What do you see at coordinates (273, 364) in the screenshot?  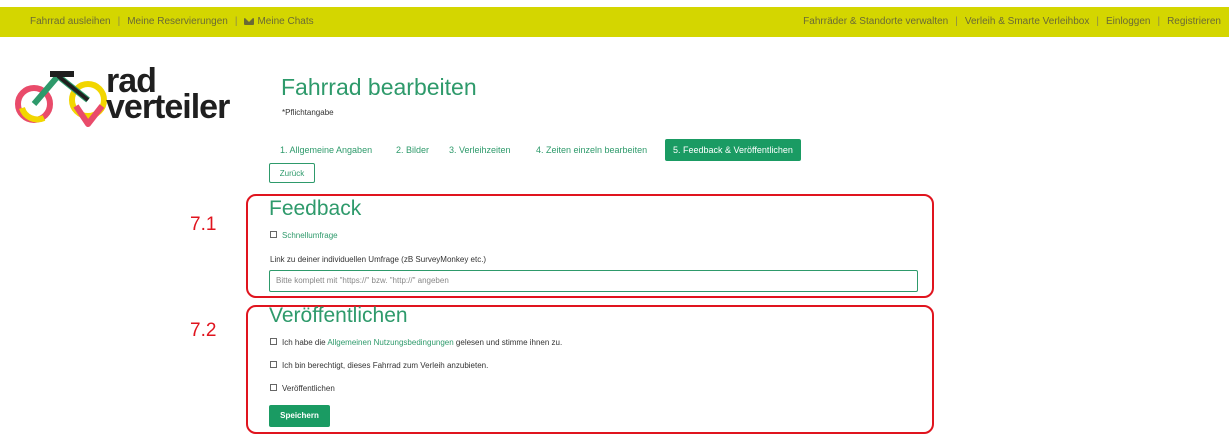 I see `authorized-checkbox` at bounding box center [273, 364].